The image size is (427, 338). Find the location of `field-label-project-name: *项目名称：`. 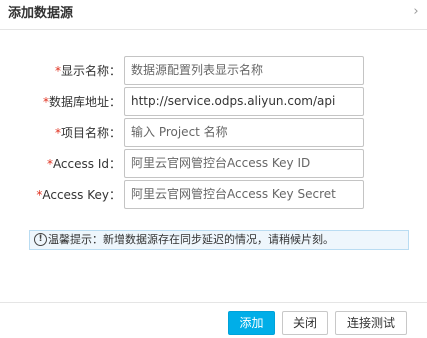

field-label-project-name: *项目名称： is located at coordinates (60, 133).